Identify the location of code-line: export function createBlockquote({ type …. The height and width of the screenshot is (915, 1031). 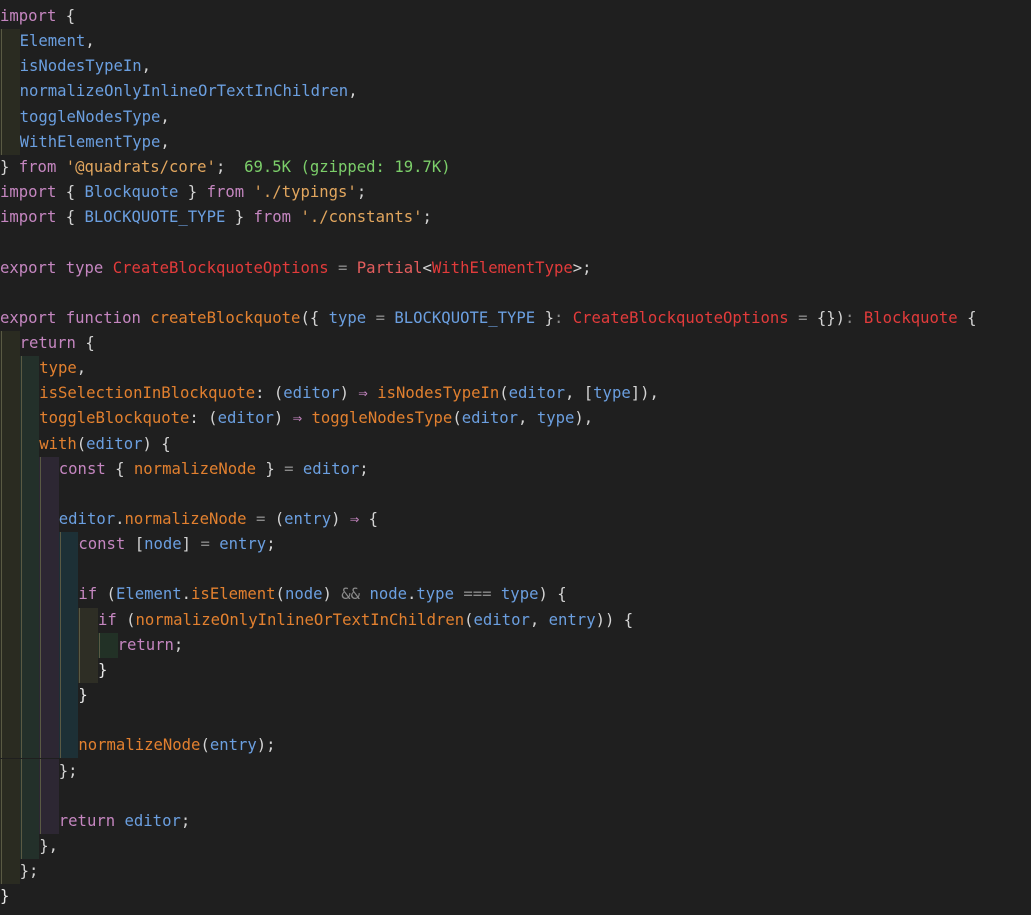
(488, 317).